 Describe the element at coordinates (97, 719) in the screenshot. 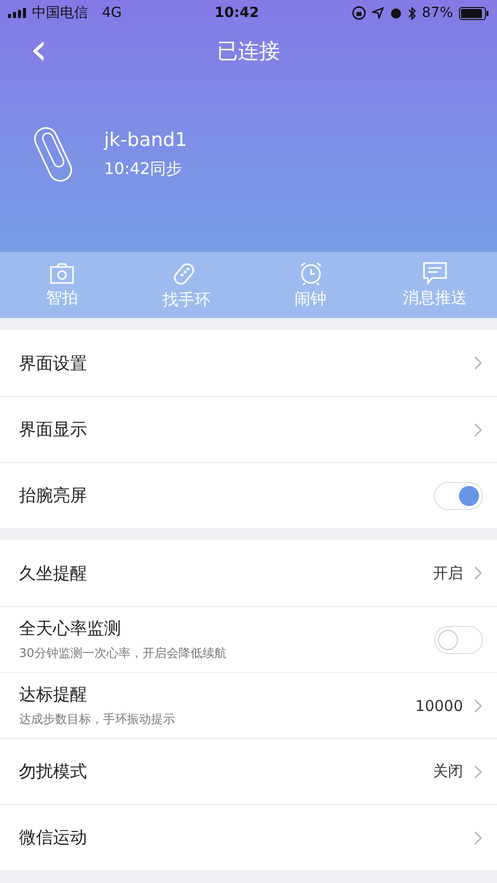

I see `setting-description: 达成步数目标，手环振动提示` at that location.